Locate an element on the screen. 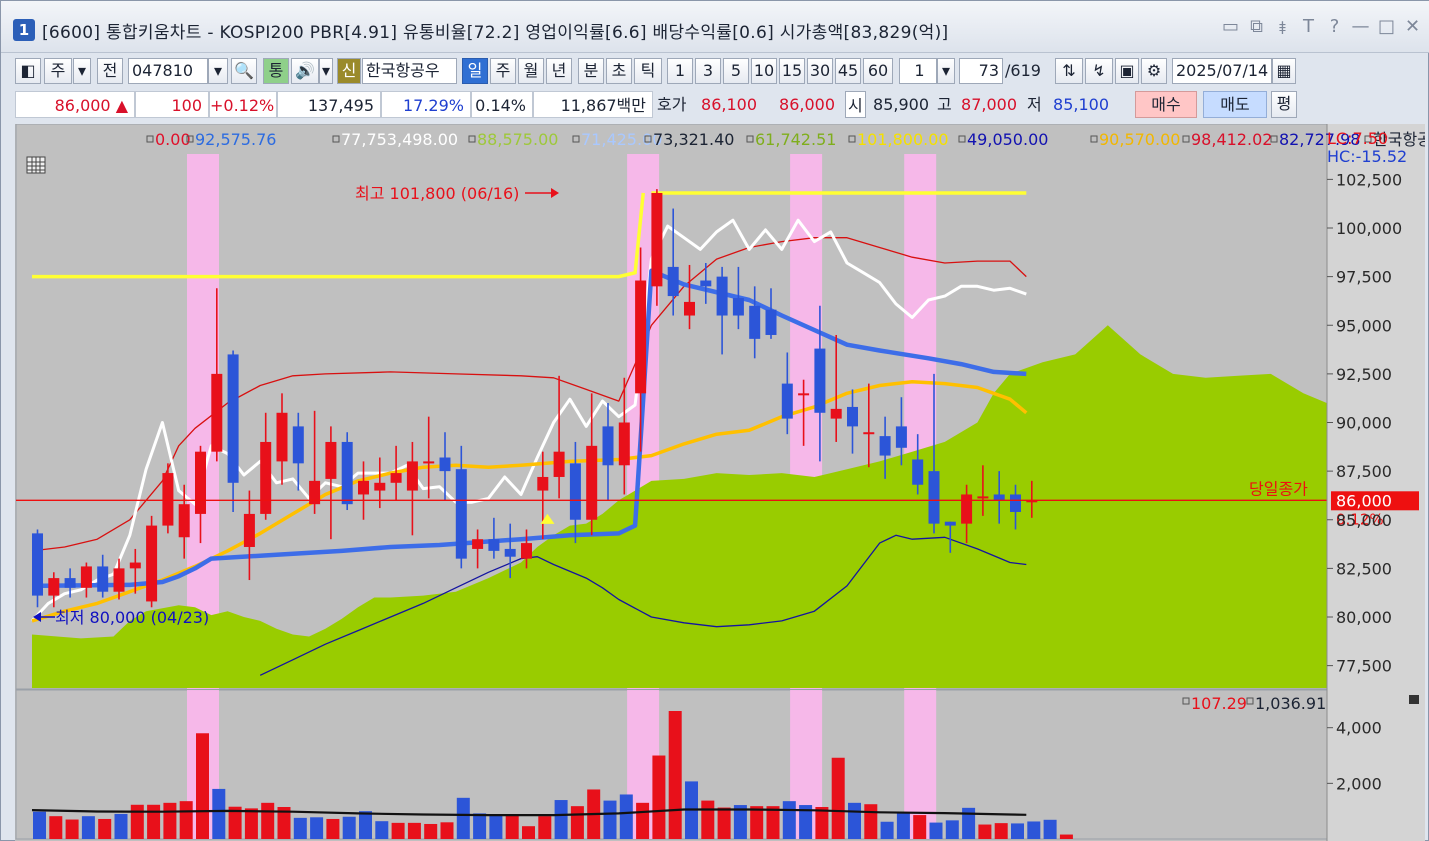 Image resolution: width=1429 pixels, height=841 pixels. date-input: 2025/07/14 is located at coordinates (1222, 71).